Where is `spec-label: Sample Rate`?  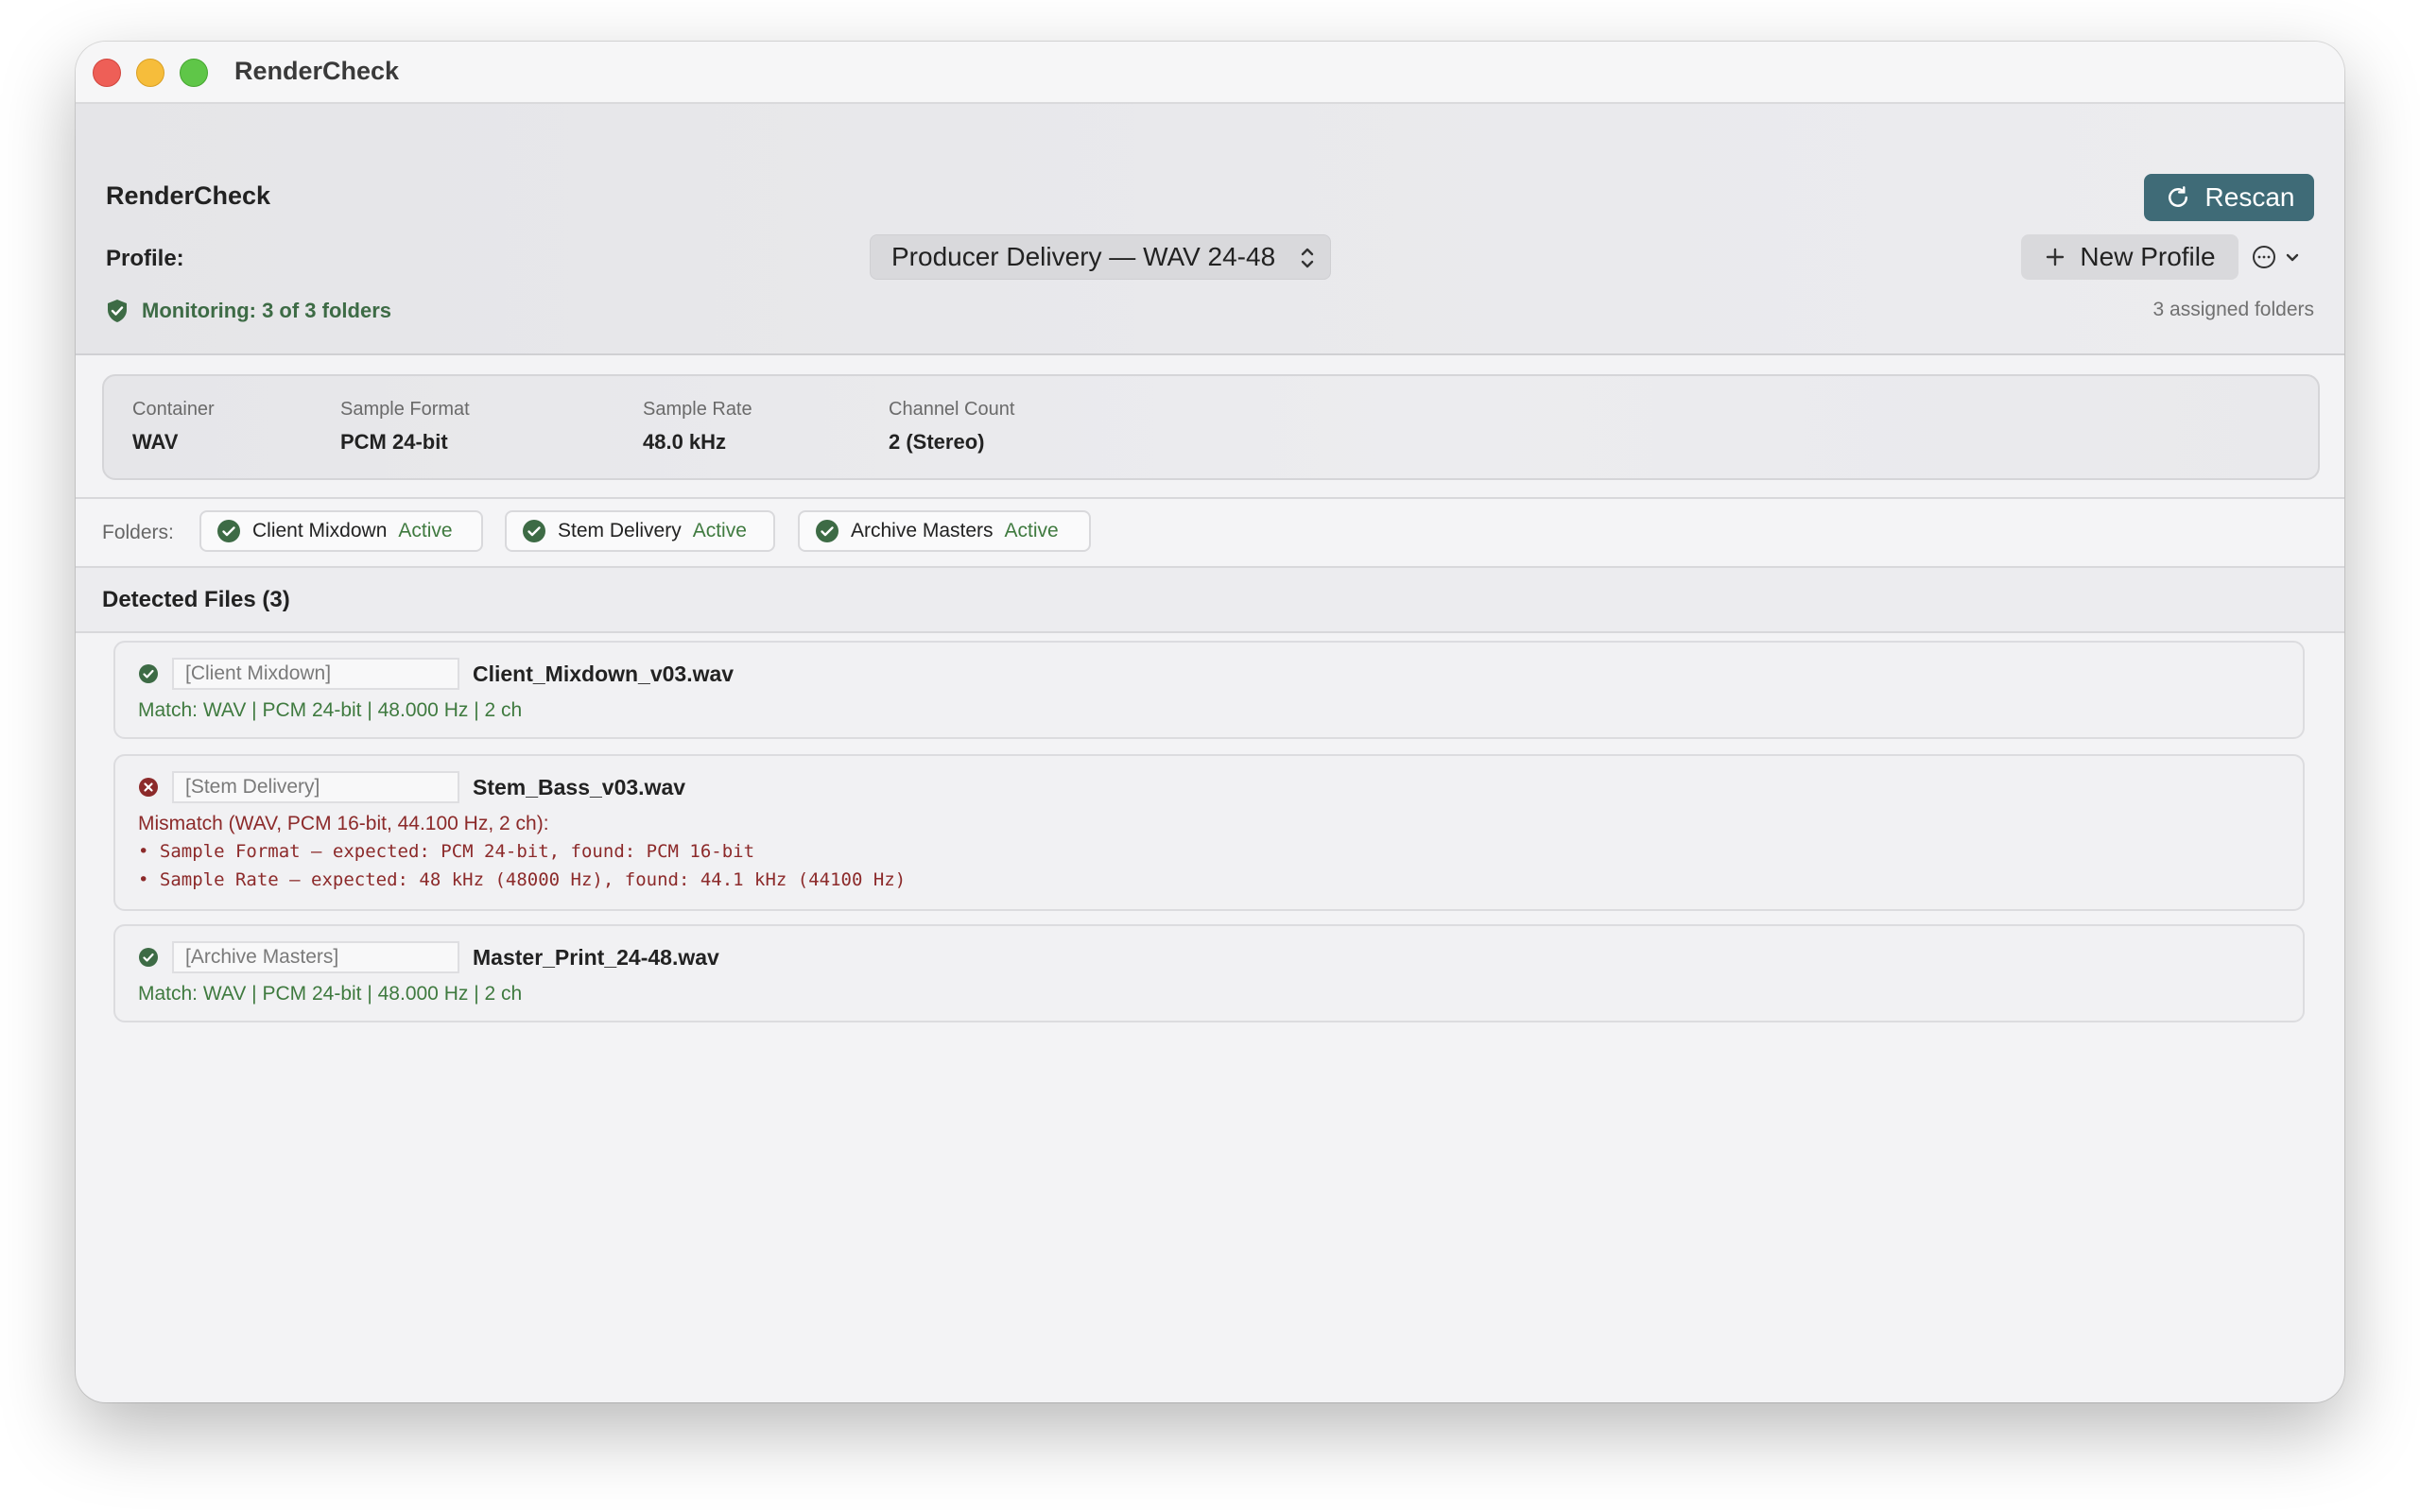
spec-label: Sample Rate is located at coordinates (697, 409).